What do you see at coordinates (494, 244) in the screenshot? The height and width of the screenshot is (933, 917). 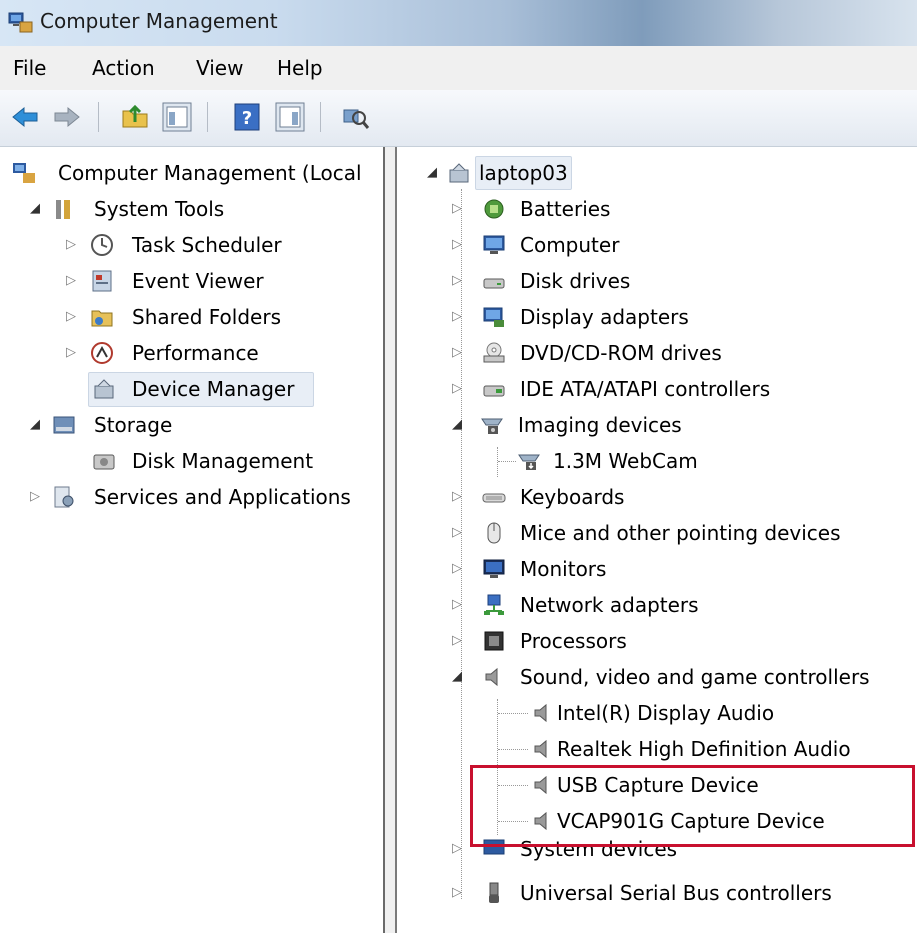 I see `monitor-icon` at bounding box center [494, 244].